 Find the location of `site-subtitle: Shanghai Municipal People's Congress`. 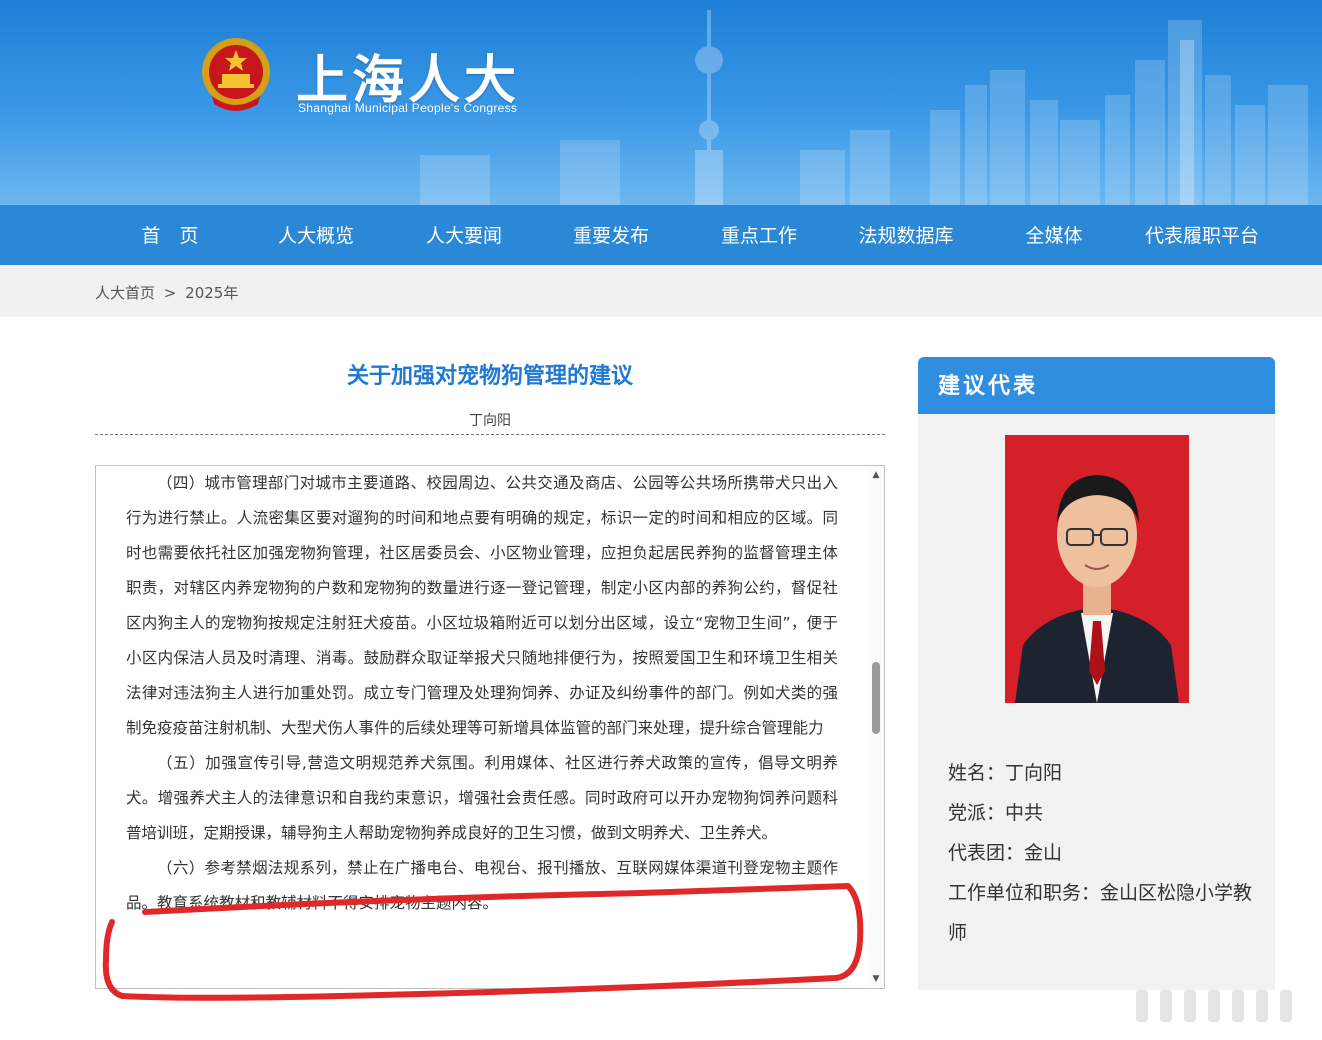

site-subtitle: Shanghai Municipal People's Congress is located at coordinates (408, 108).